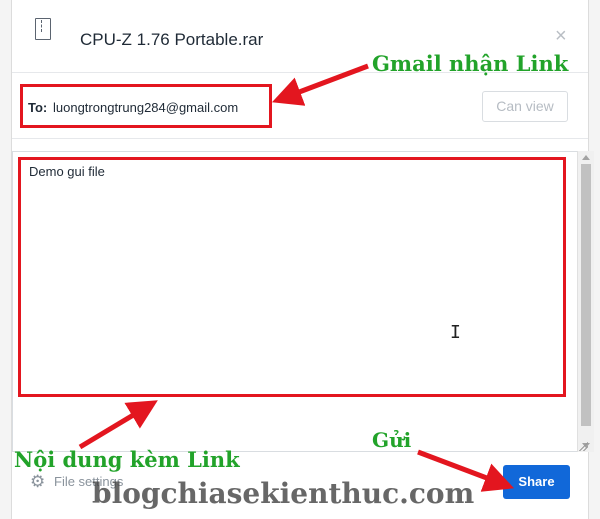  What do you see at coordinates (127, 459) in the screenshot?
I see `message-note: Nội dung kèm Link` at bounding box center [127, 459].